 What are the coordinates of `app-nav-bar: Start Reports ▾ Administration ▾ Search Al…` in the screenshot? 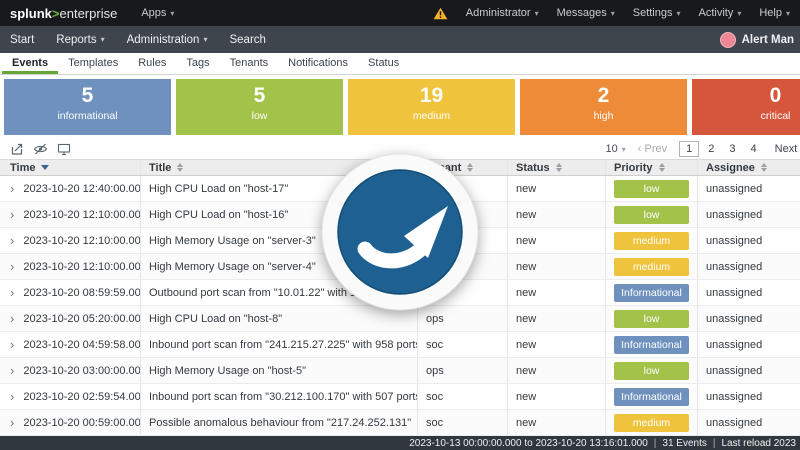 It's located at (400, 39).